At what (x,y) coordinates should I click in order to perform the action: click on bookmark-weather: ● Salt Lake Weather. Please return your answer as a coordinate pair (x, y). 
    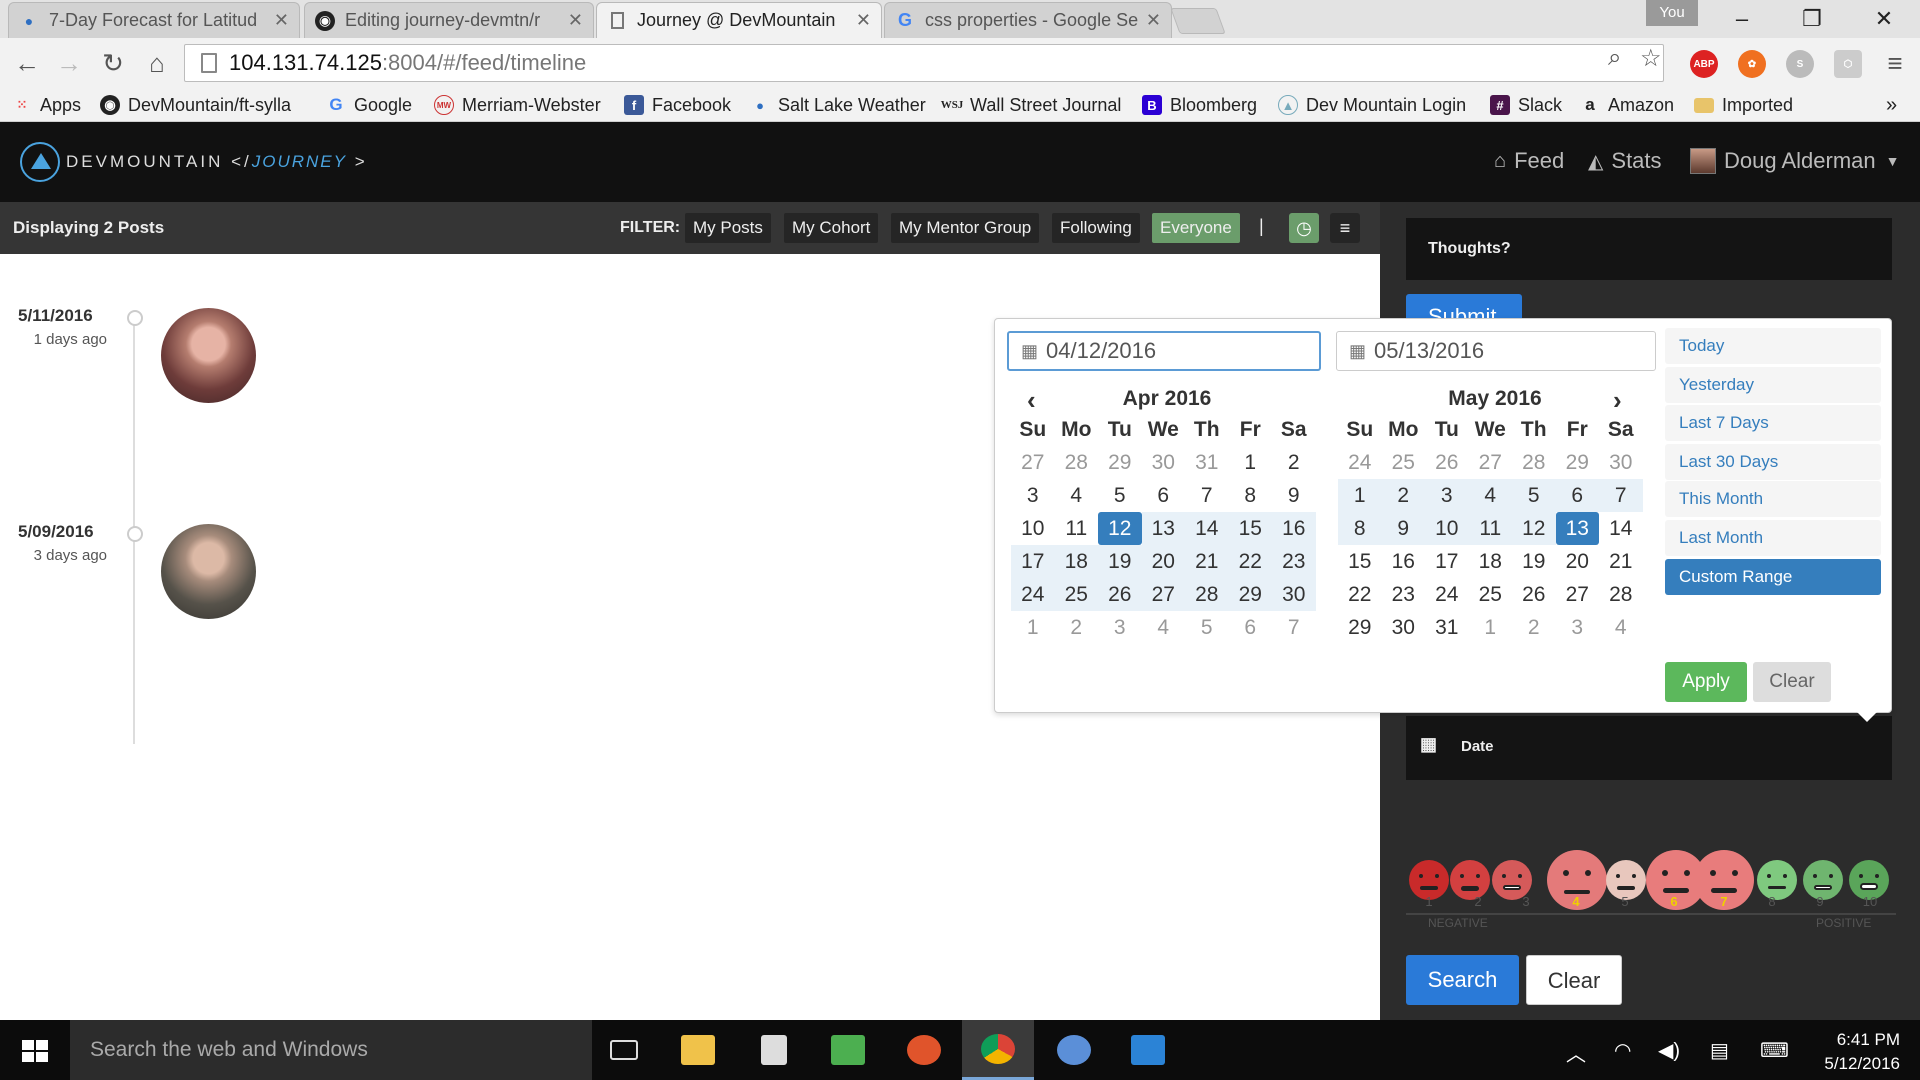
    Looking at the image, I should click on (838, 105).